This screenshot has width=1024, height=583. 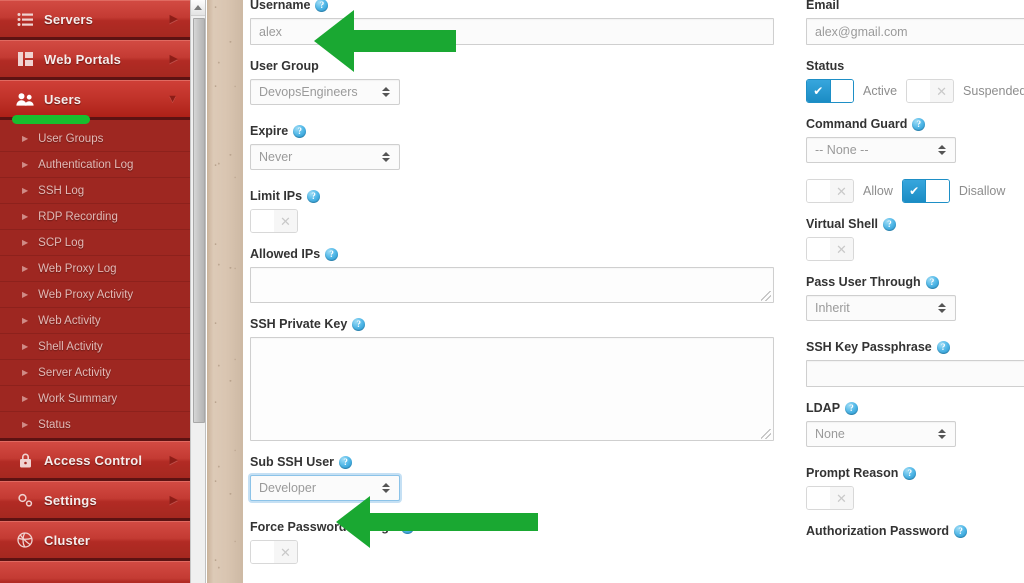 What do you see at coordinates (512, 211) in the screenshot?
I see `field-limit-ips: Limit IPs ? ✕` at bounding box center [512, 211].